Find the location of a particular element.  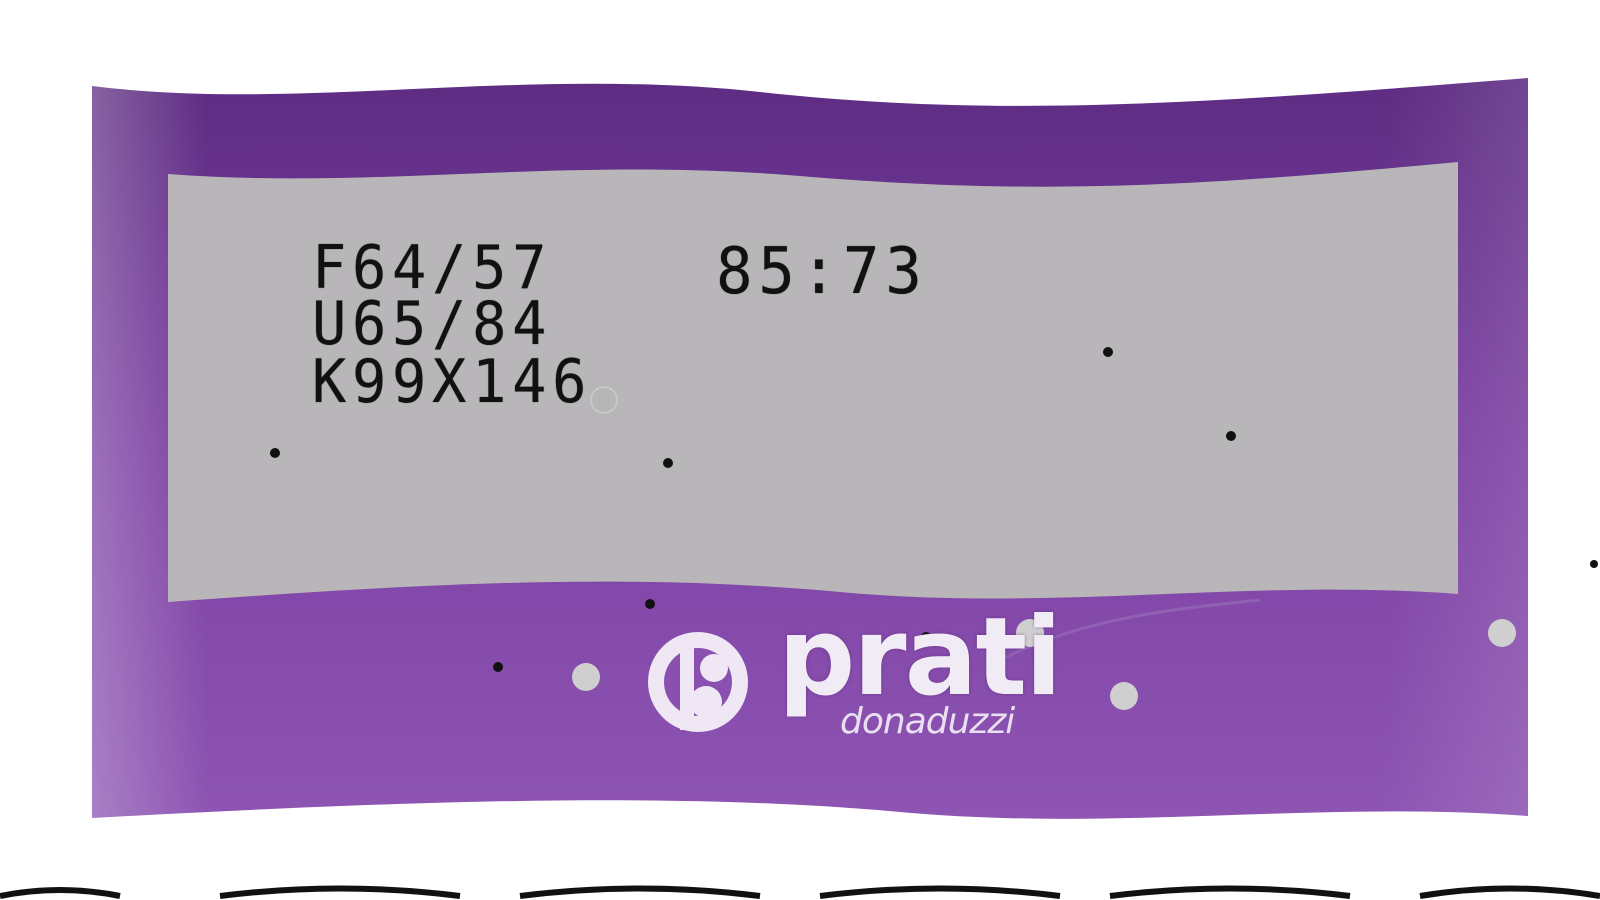

print-time: 85:73 is located at coordinates (822, 272).